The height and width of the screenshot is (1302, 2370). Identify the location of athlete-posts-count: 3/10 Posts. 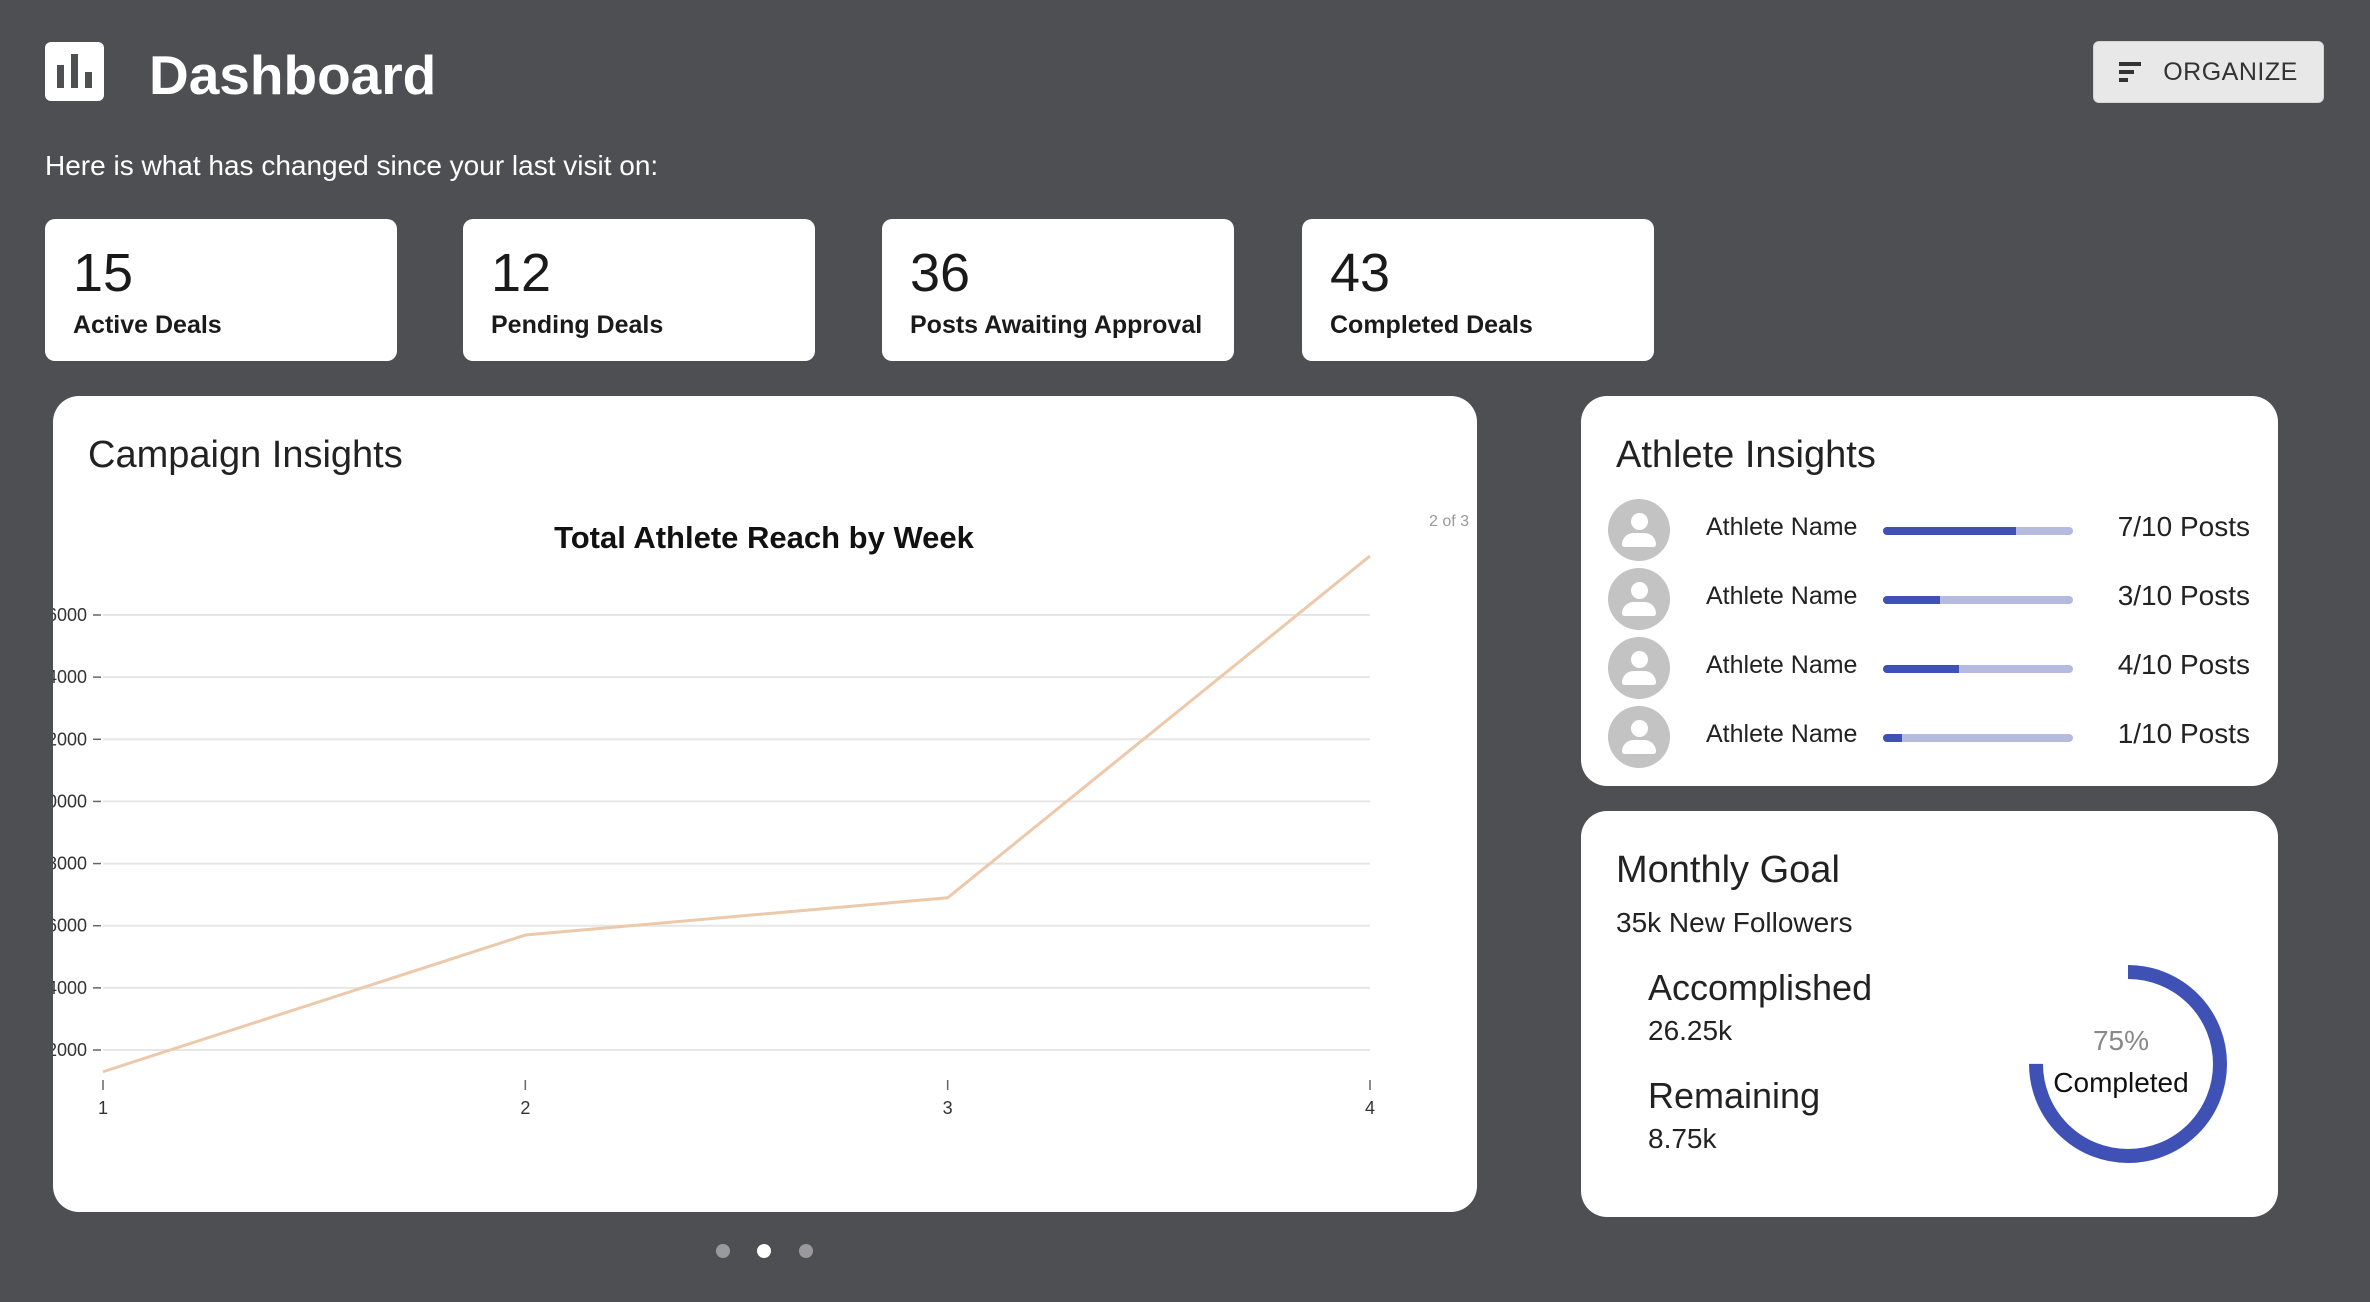
(2183, 595).